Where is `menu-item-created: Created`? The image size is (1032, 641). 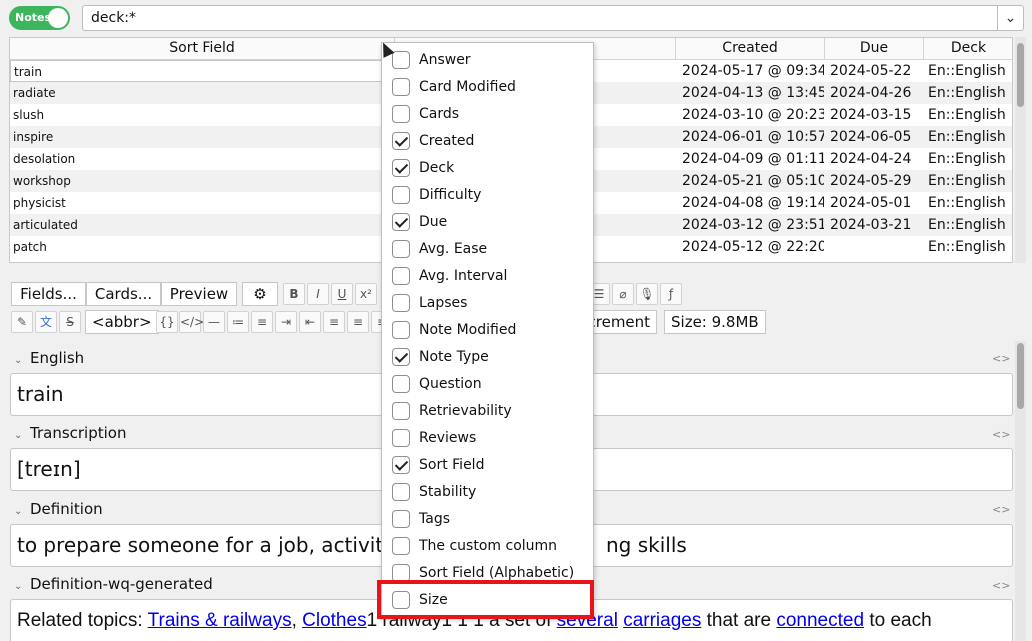 menu-item-created: Created is located at coordinates (487, 140).